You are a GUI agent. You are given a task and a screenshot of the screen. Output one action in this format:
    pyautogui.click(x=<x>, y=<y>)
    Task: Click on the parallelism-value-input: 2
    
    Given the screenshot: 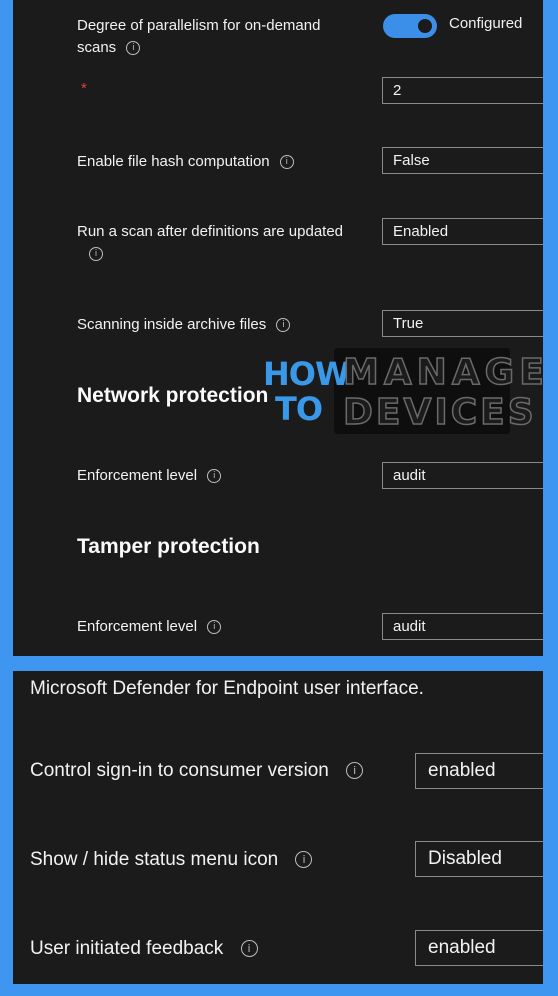 What is the action you would take?
    pyautogui.click(x=462, y=90)
    